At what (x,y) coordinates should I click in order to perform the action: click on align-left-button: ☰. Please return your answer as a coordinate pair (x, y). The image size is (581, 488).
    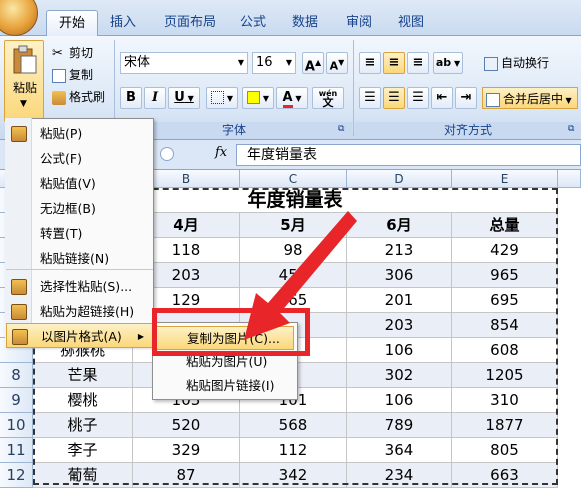
    Looking at the image, I should click on (370, 98).